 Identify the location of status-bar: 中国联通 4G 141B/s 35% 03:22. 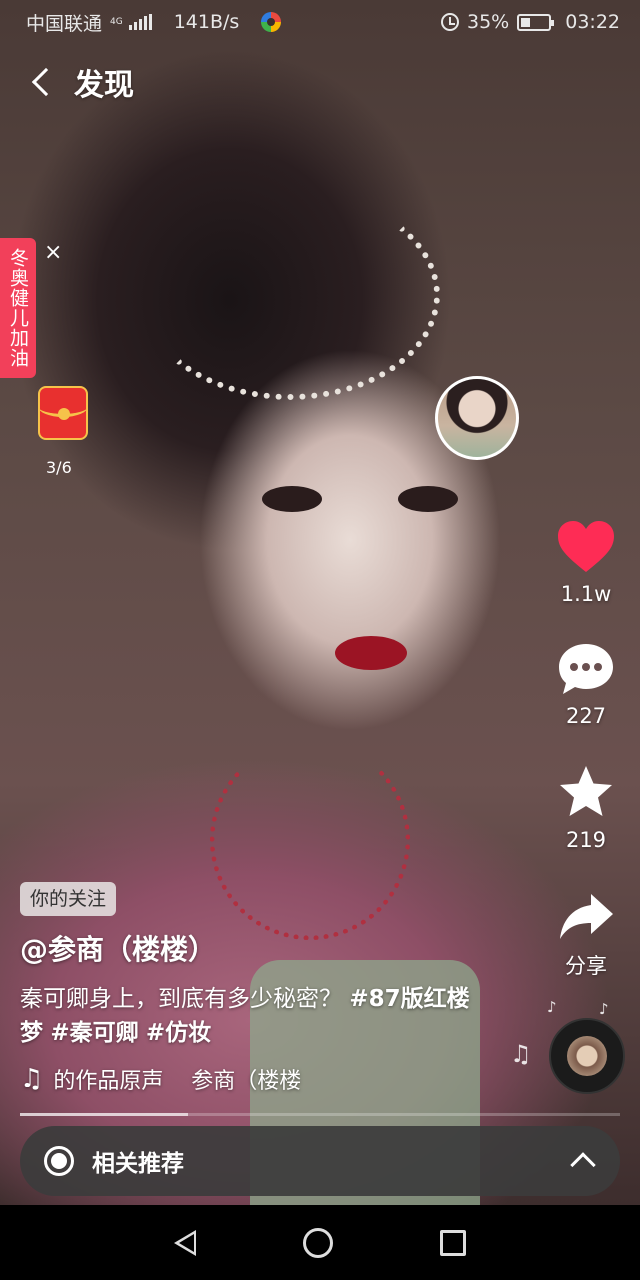
(320, 22).